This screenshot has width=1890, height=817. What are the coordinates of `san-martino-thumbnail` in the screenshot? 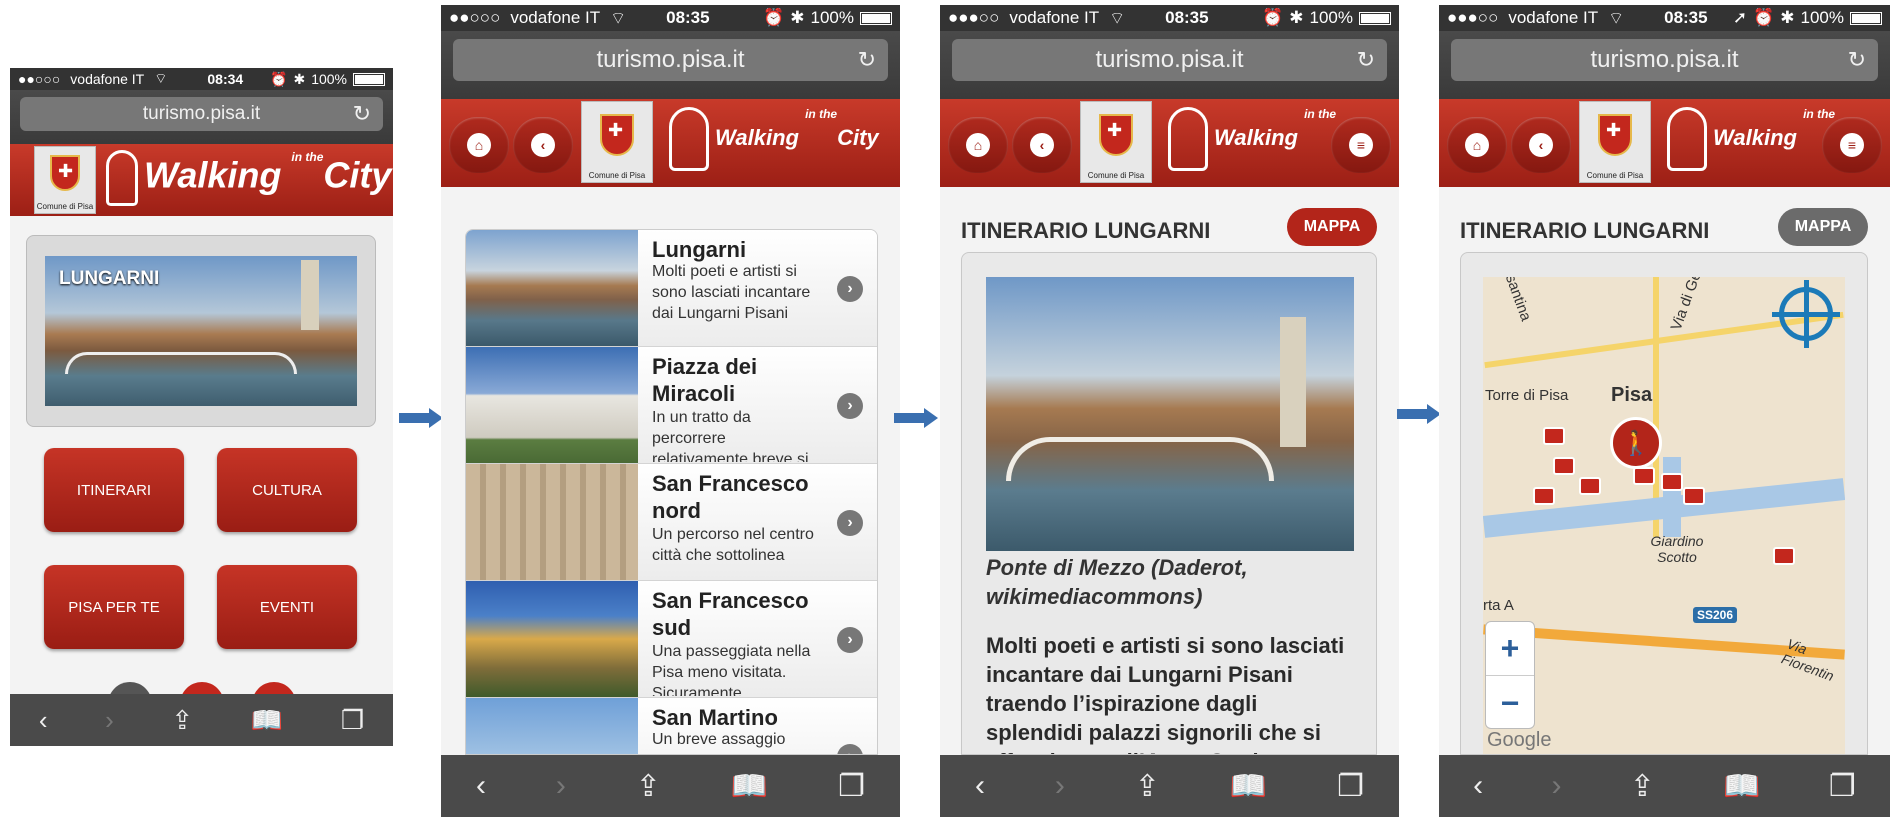 It's located at (552, 726).